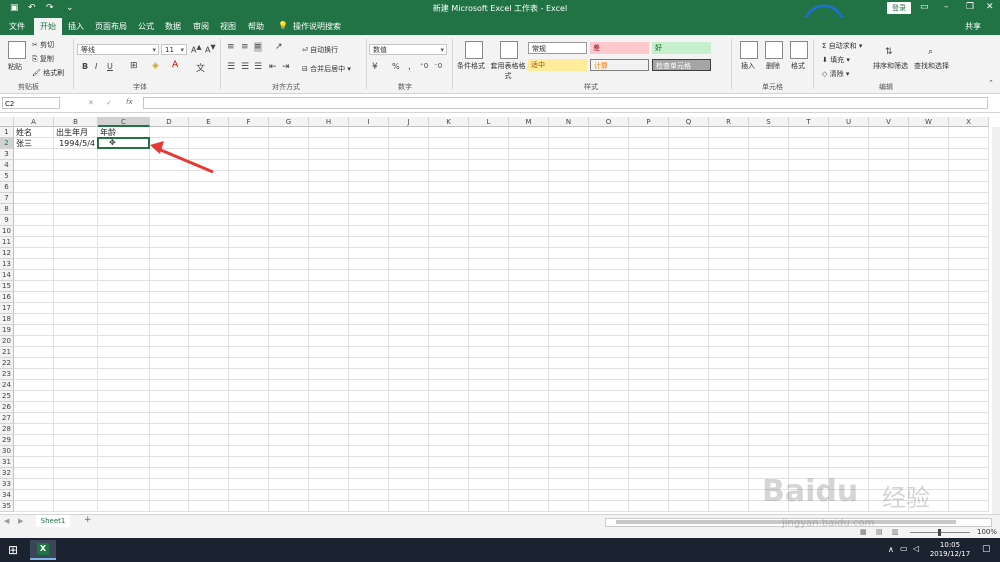 Image resolution: width=1000 pixels, height=562 pixels. What do you see at coordinates (245, 67) in the screenshot?
I see `align-center-icon: ☰` at bounding box center [245, 67].